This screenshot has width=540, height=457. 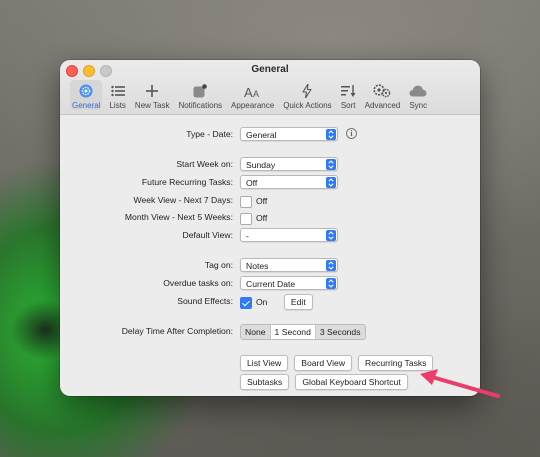 What do you see at coordinates (382, 91) in the screenshot?
I see `gears-icon` at bounding box center [382, 91].